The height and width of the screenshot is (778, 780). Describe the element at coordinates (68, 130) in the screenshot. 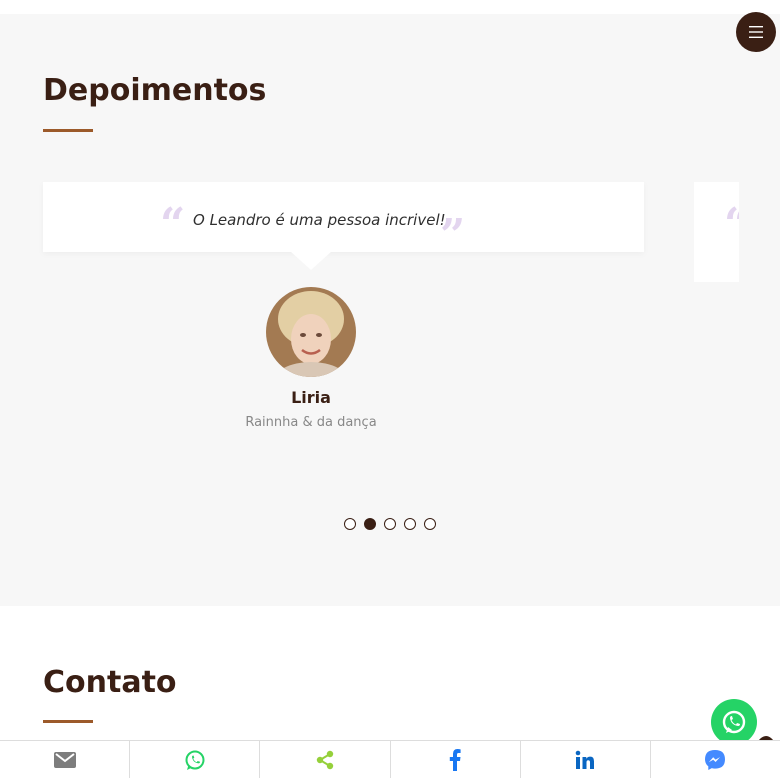

I see `testimonials-title-underline` at that location.